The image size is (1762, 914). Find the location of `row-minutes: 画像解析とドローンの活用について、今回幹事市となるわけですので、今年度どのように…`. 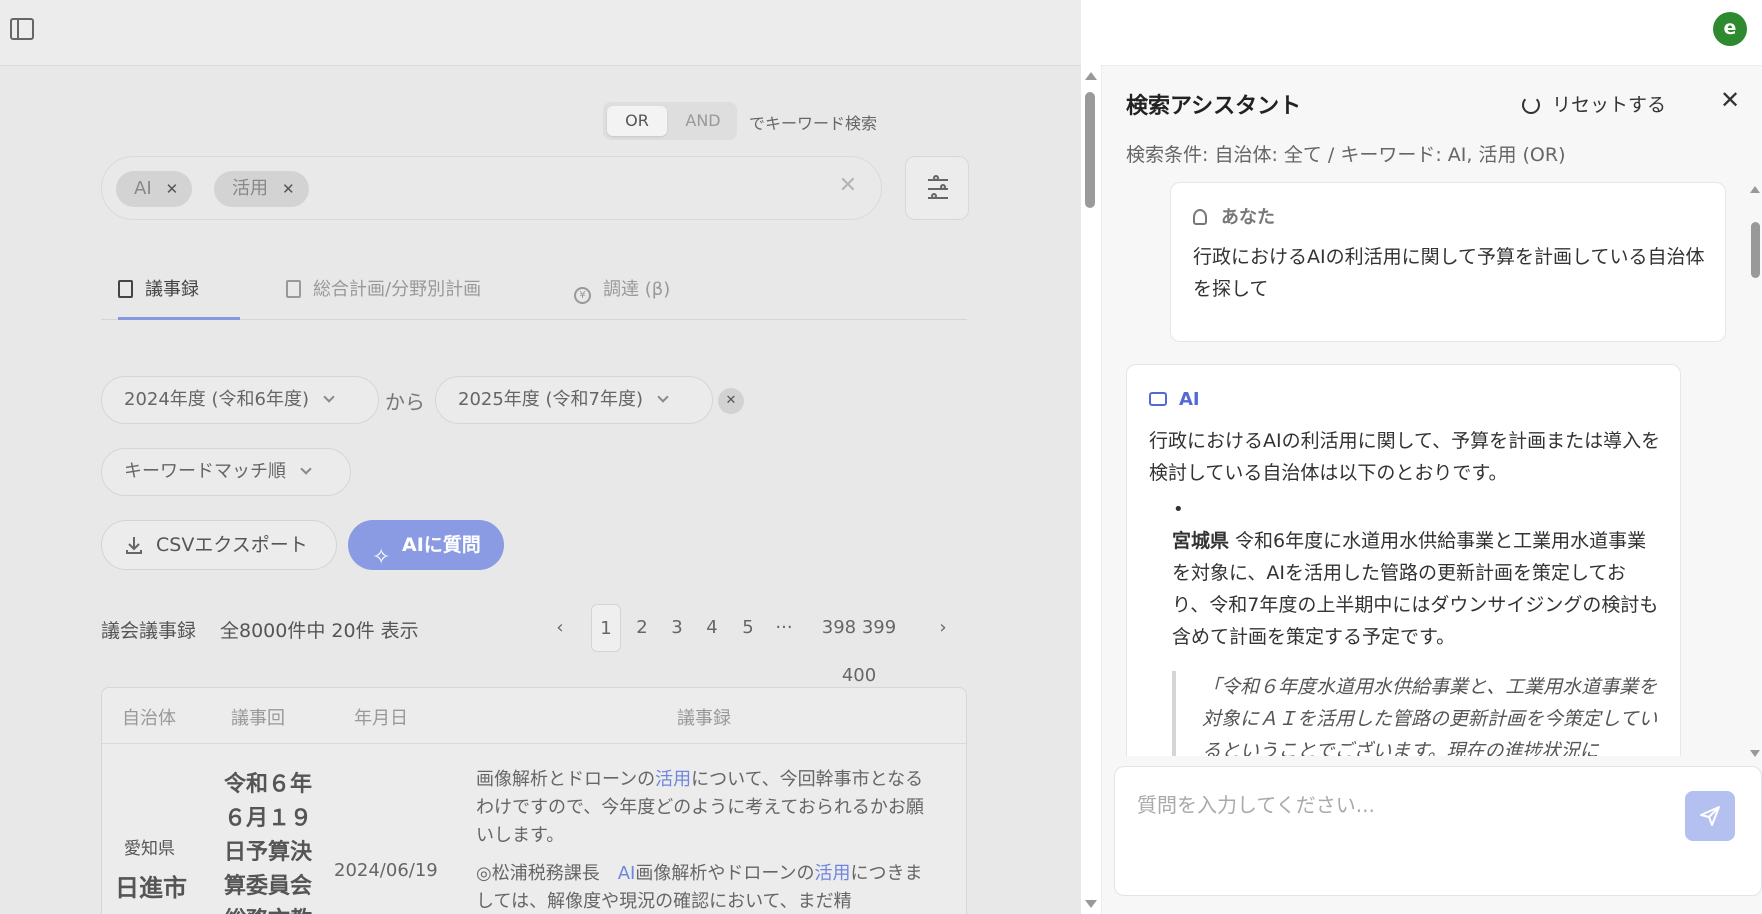

row-minutes: 画像解析とドローンの活用について、今回幹事市となるわけですので、今年度どのように… is located at coordinates (700, 840).